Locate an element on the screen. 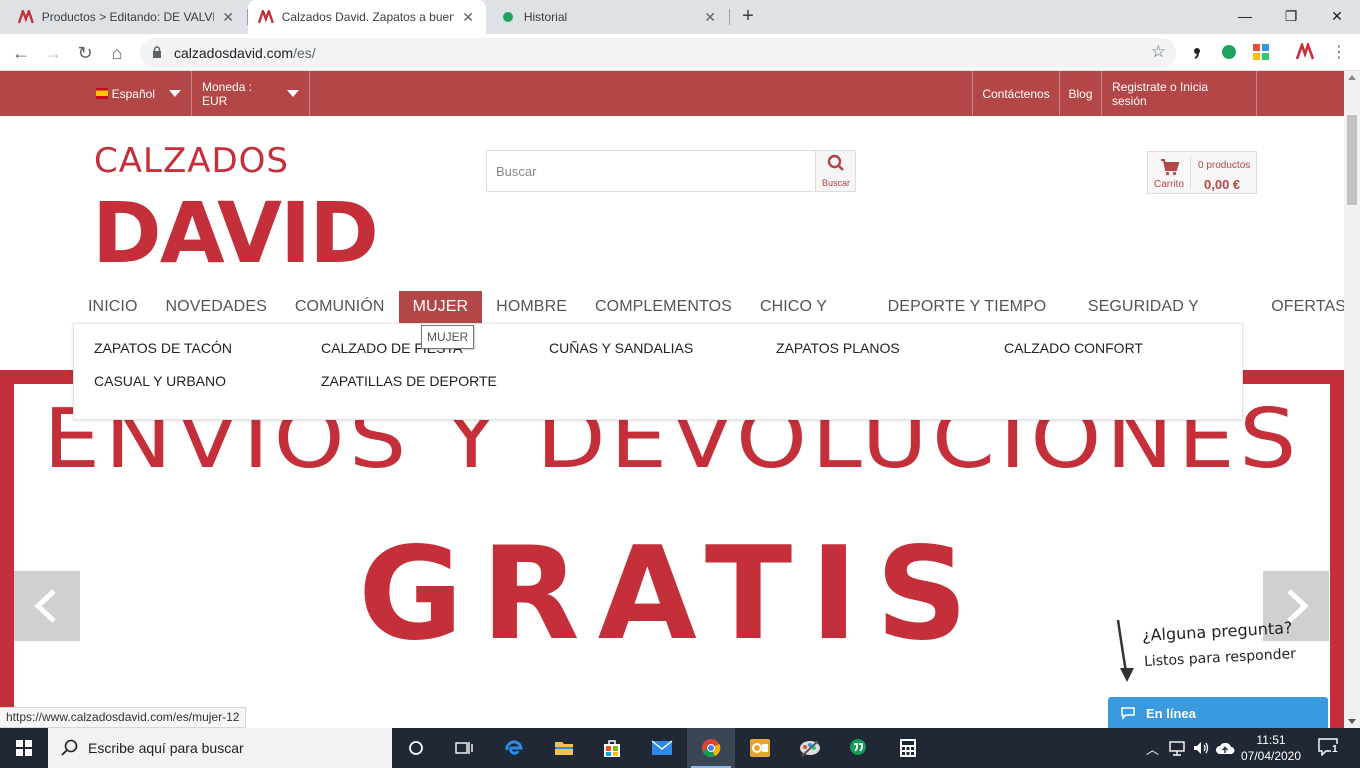 The image size is (1360, 768). scroll-thumb is located at coordinates (1352, 160).